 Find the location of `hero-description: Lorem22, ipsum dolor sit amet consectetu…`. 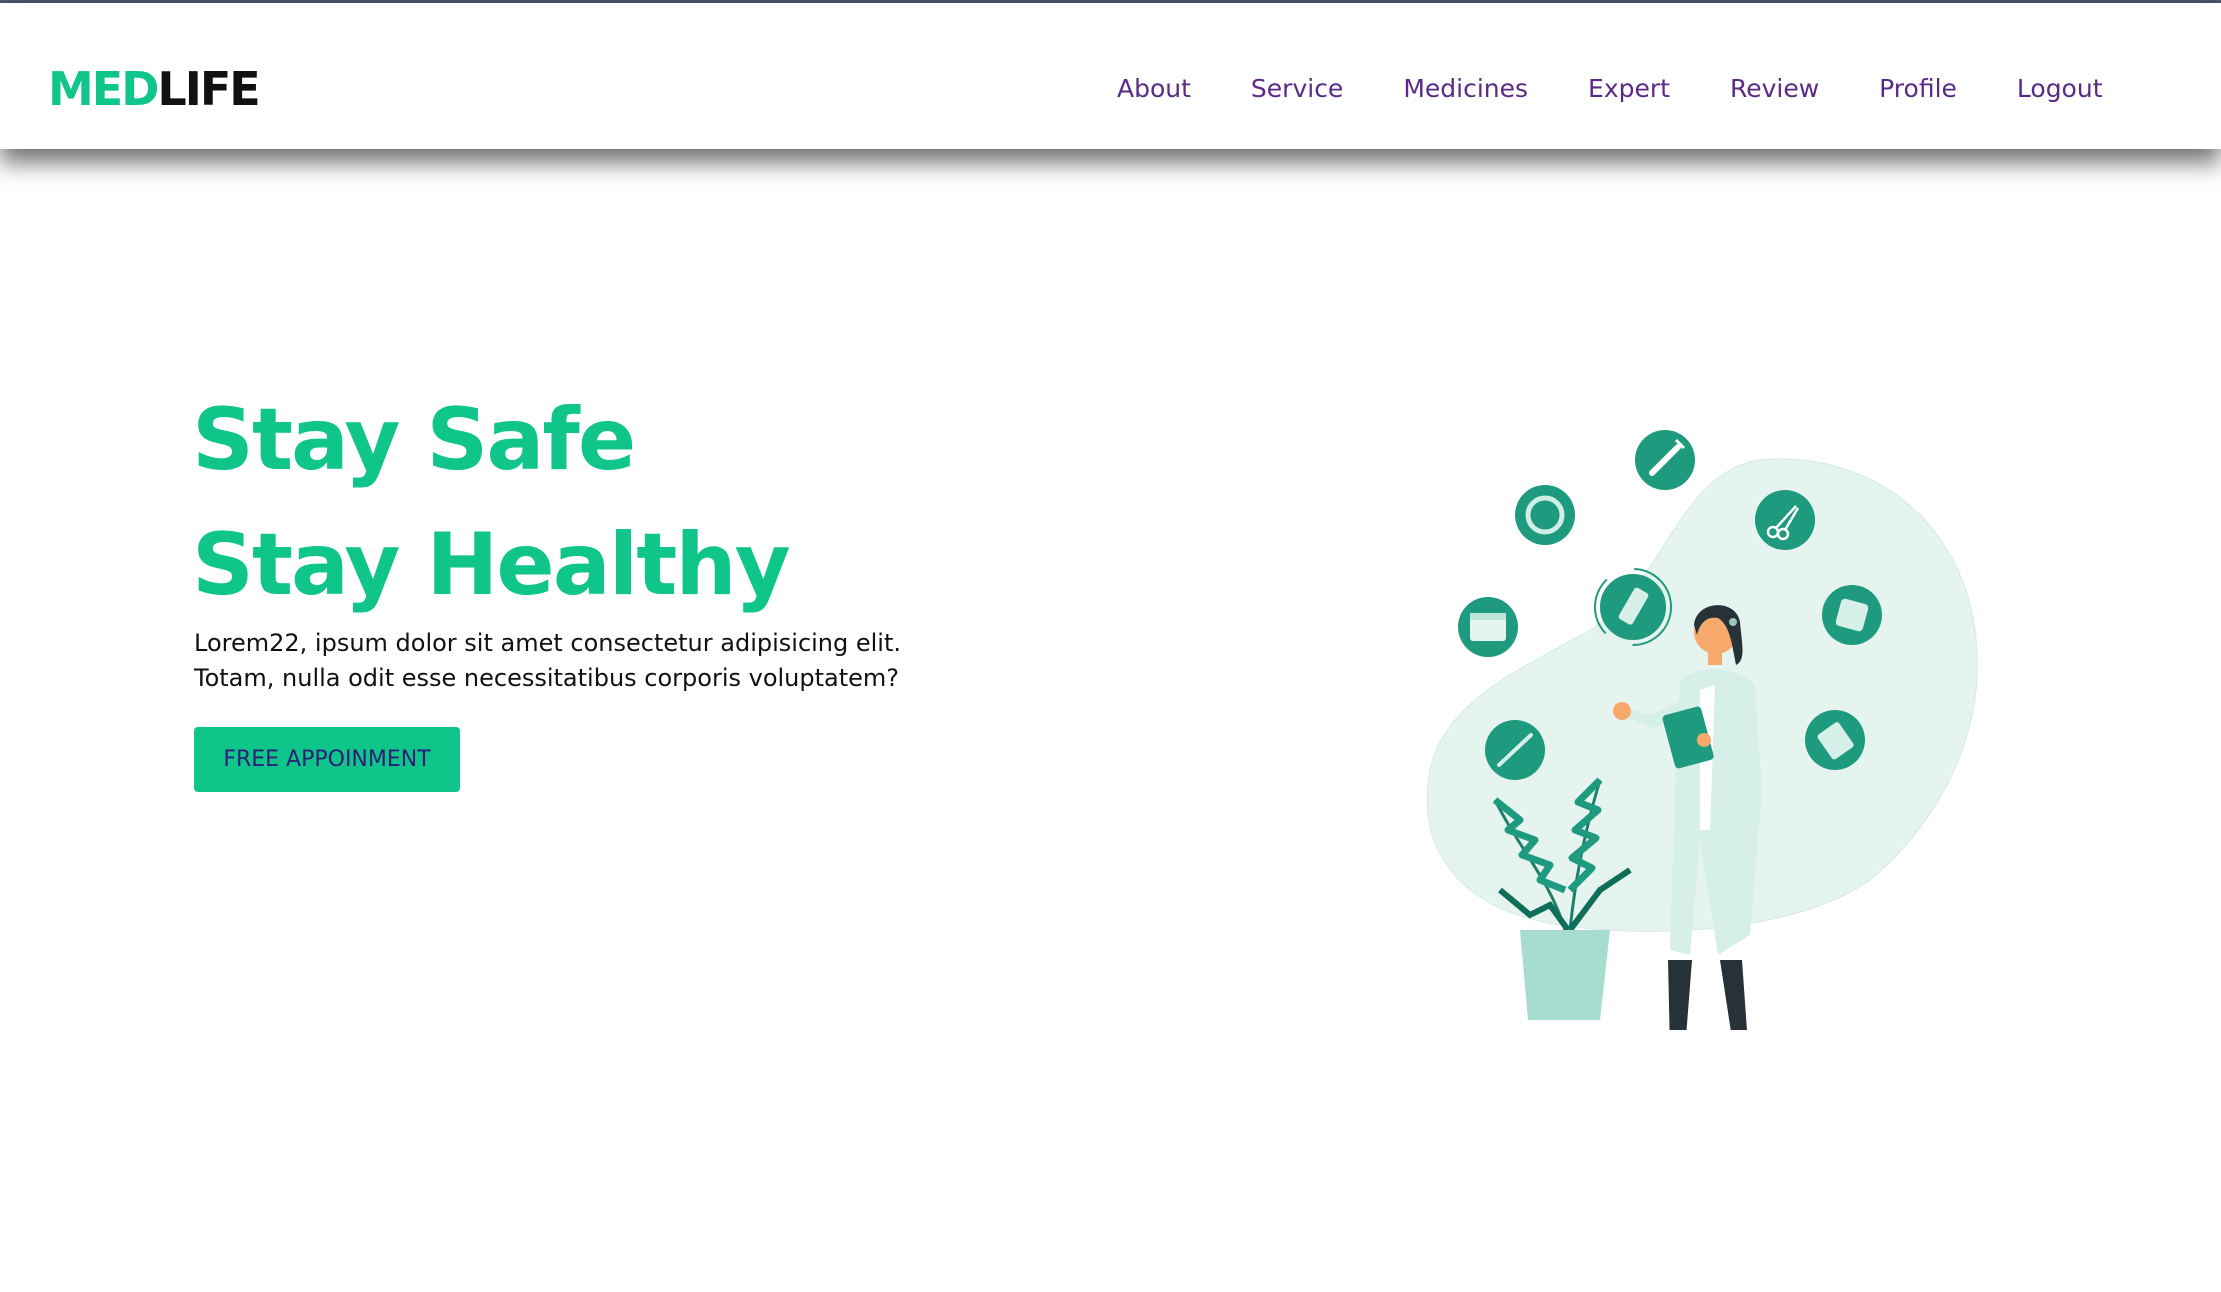

hero-description: Lorem22, ipsum dolor sit amet consectetu… is located at coordinates (548, 660).